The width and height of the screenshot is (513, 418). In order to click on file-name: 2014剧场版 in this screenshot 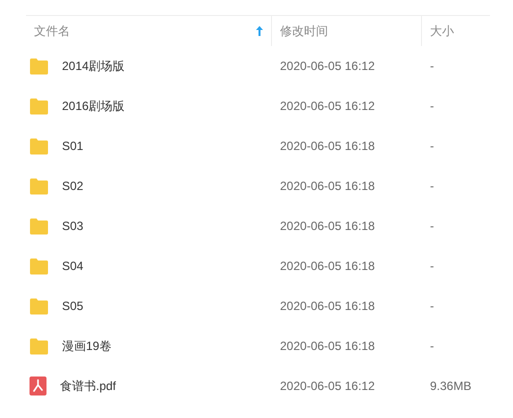, I will do `click(93, 66)`.